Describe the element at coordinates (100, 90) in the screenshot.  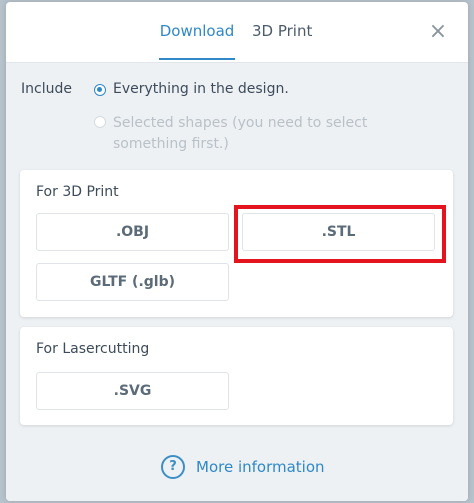
I see `radio-everything` at that location.